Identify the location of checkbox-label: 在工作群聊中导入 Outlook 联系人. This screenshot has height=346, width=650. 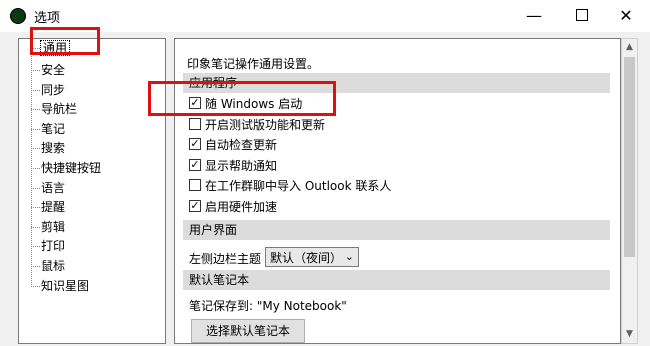
(298, 185).